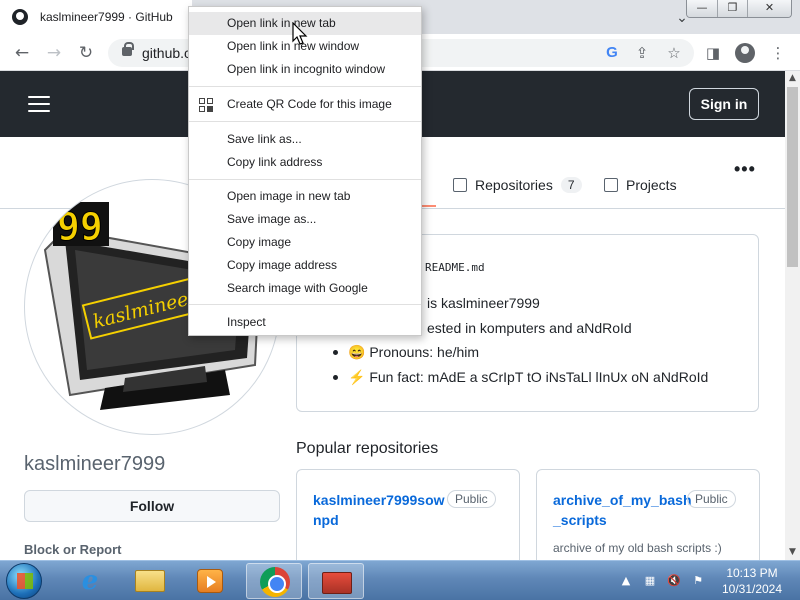 The height and width of the screenshot is (600, 800). What do you see at coordinates (651, 185) in the screenshot?
I see `tab-projects-label: Projects` at bounding box center [651, 185].